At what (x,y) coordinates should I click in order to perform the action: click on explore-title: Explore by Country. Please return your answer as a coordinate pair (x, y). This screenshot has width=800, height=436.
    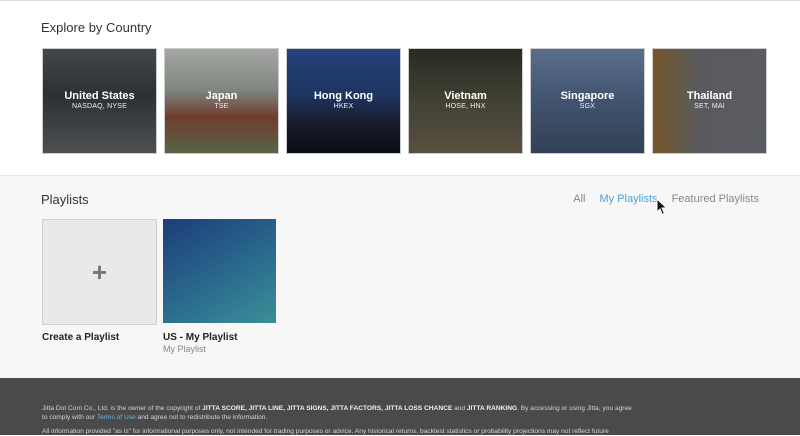
    Looking at the image, I should click on (96, 27).